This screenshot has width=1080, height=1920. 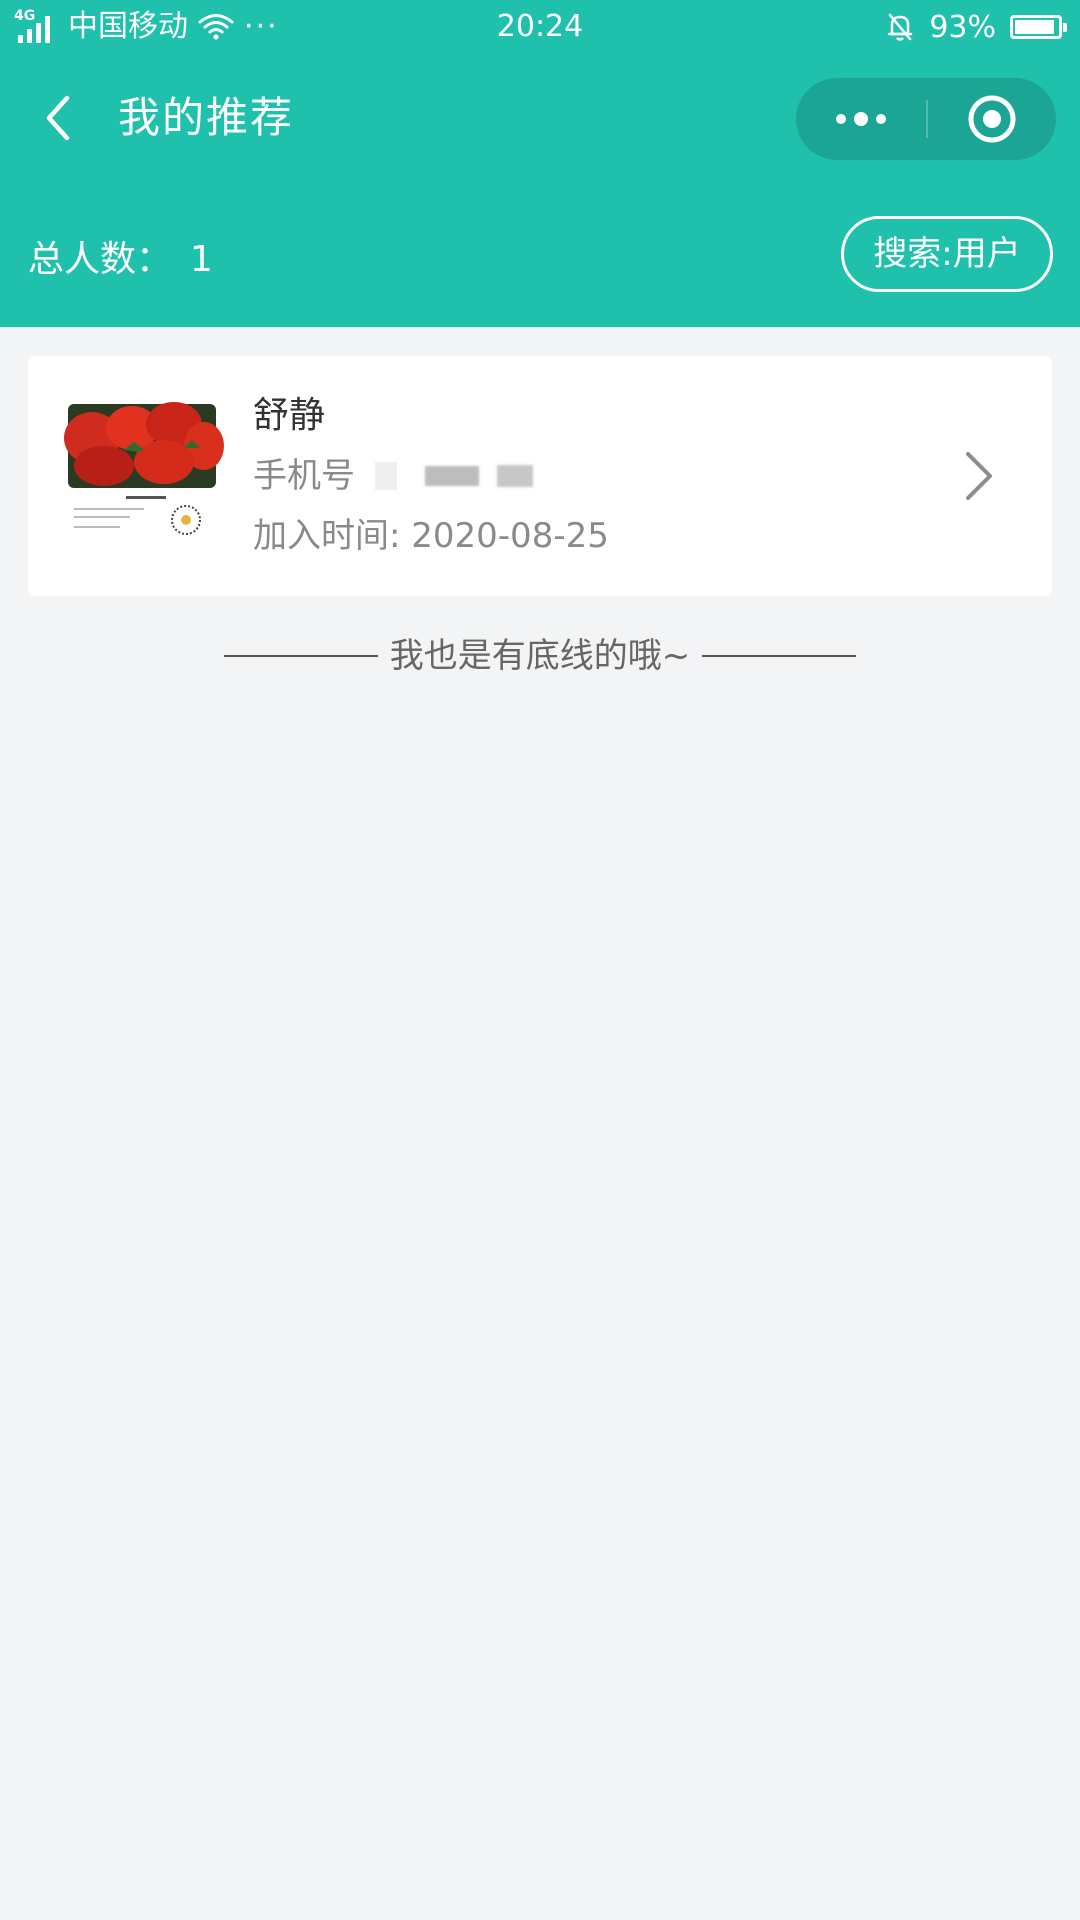 I want to click on target-icon, so click(x=991, y=119).